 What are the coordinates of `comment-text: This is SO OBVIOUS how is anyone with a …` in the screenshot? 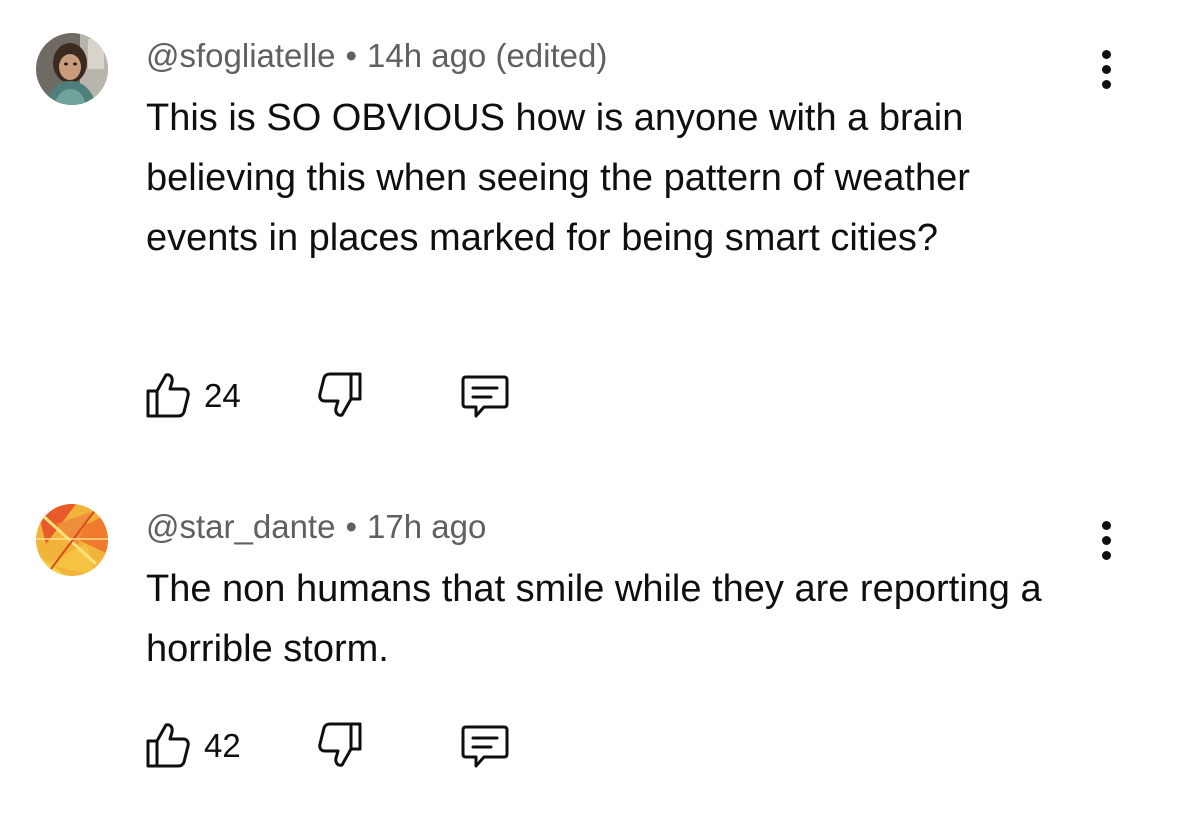 It's located at (558, 178).